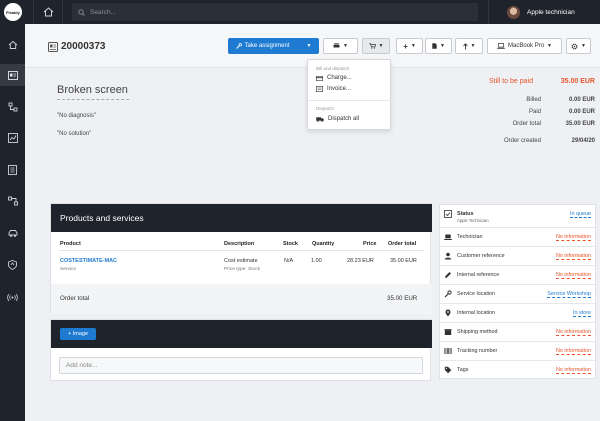 This screenshot has height=421, width=600. I want to click on car-icon, so click(12, 233).